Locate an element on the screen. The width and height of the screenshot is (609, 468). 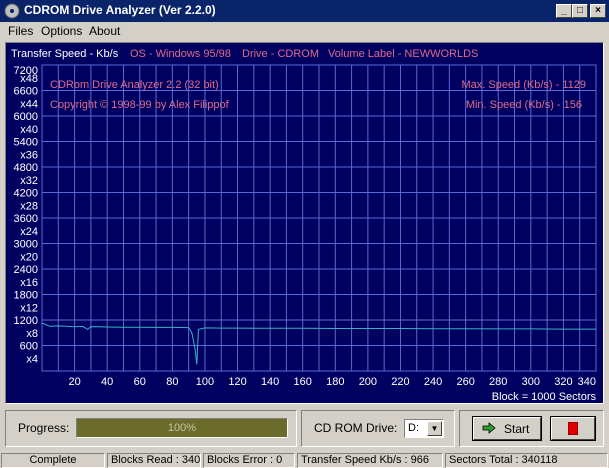
x-tick-label: 260 is located at coordinates (465, 382).